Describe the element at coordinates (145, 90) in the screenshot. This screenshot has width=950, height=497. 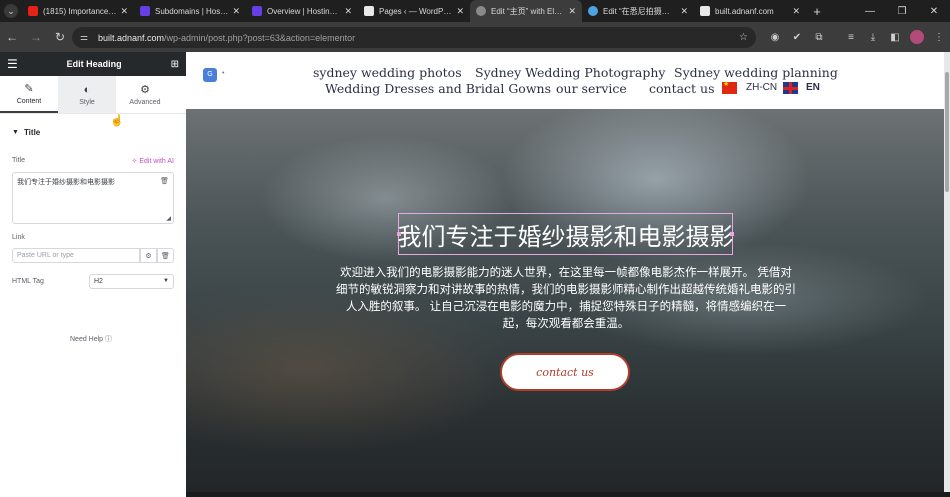
I see `gear-icon: ⚙` at that location.